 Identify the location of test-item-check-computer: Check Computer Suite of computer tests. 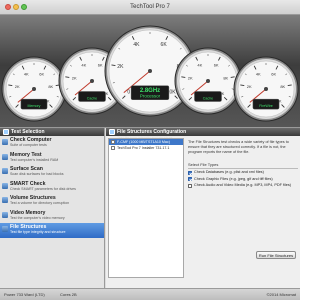
(52, 143).